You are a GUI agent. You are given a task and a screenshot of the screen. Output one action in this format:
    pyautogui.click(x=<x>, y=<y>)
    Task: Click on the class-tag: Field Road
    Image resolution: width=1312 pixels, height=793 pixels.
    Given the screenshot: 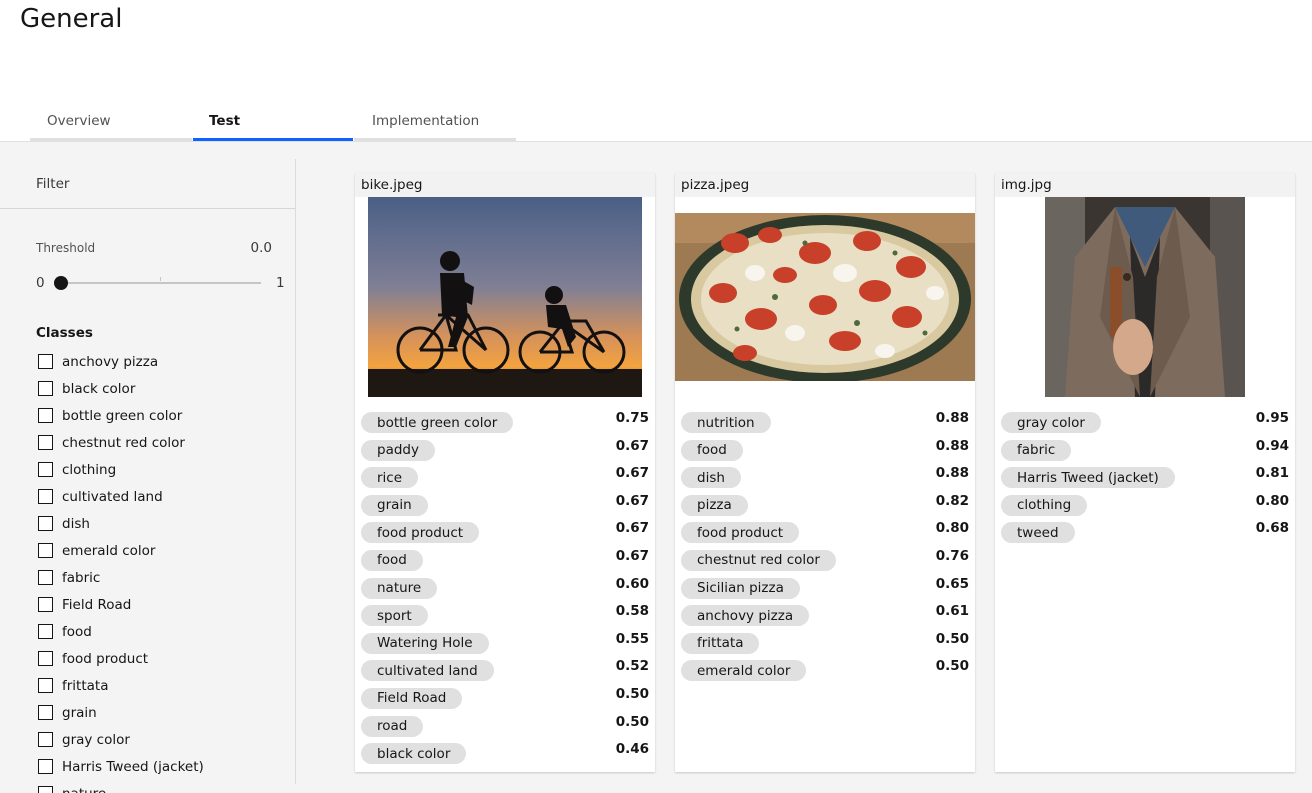 What is the action you would take?
    pyautogui.click(x=412, y=698)
    